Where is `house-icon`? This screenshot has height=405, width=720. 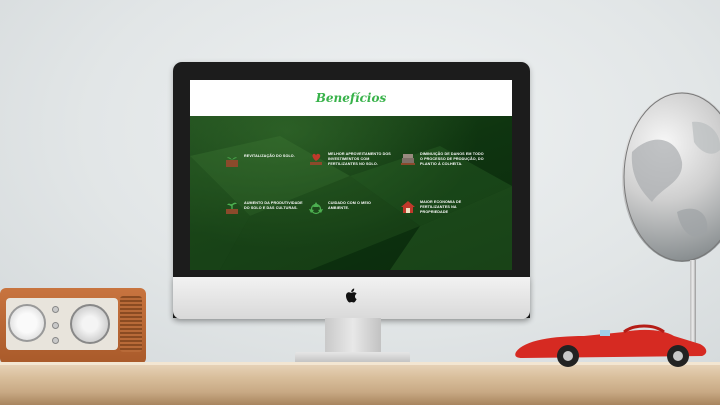
house-icon is located at coordinates (408, 207).